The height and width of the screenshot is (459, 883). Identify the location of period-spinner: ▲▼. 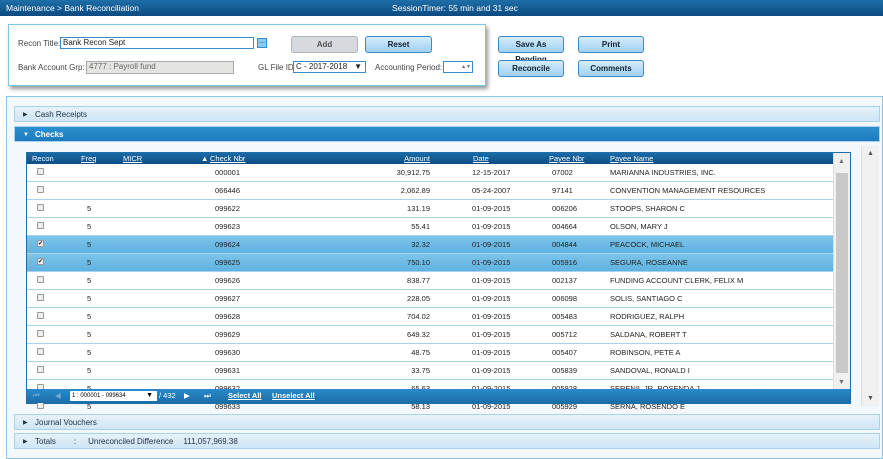
(458, 67).